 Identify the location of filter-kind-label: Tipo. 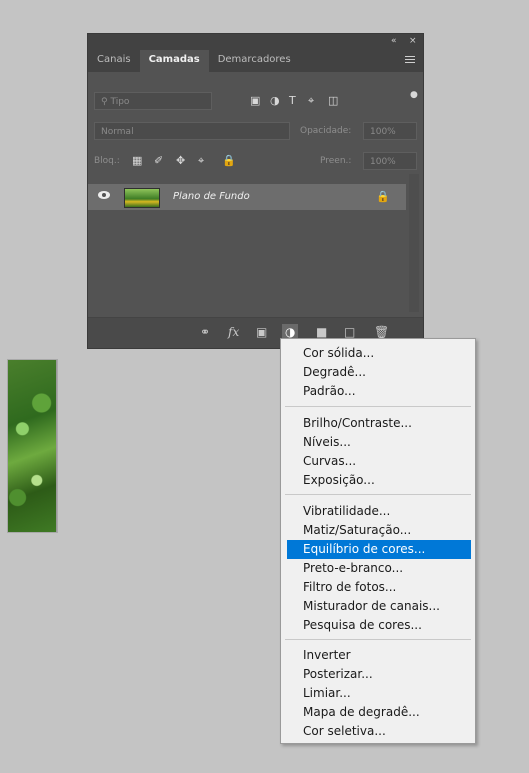
(120, 102).